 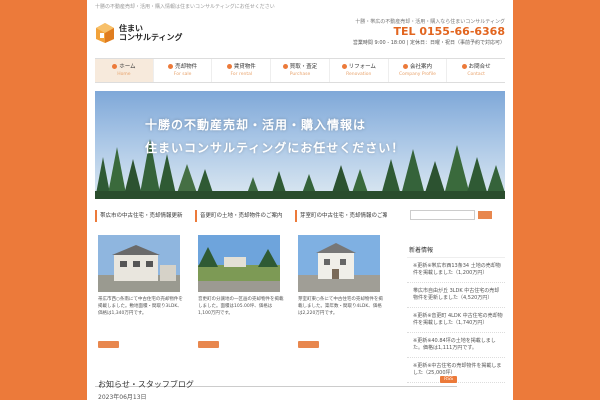 I want to click on sidebar-news-item: ※更新※帯広市西13条34 土地の売却物件を掲載しました（1,200万円）, so click(x=456, y=270).